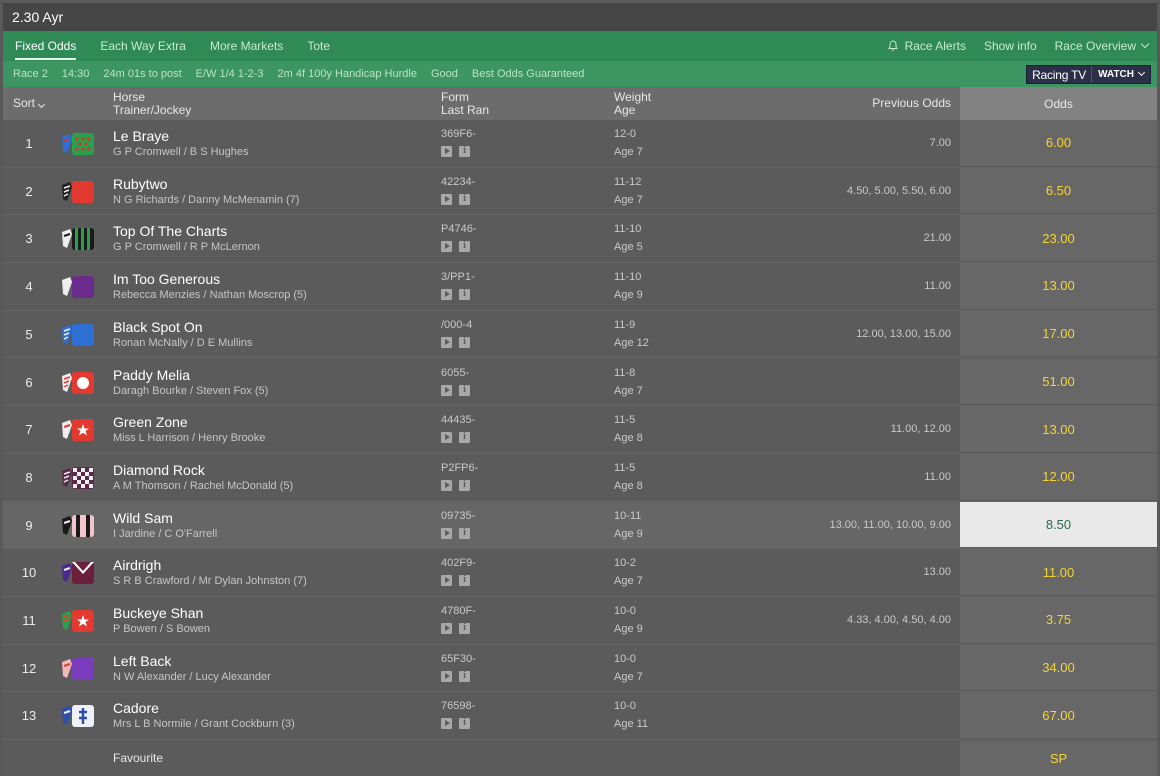 The image size is (1160, 776). Describe the element at coordinates (1058, 758) in the screenshot. I see `favourite-odds-button: SP` at that location.